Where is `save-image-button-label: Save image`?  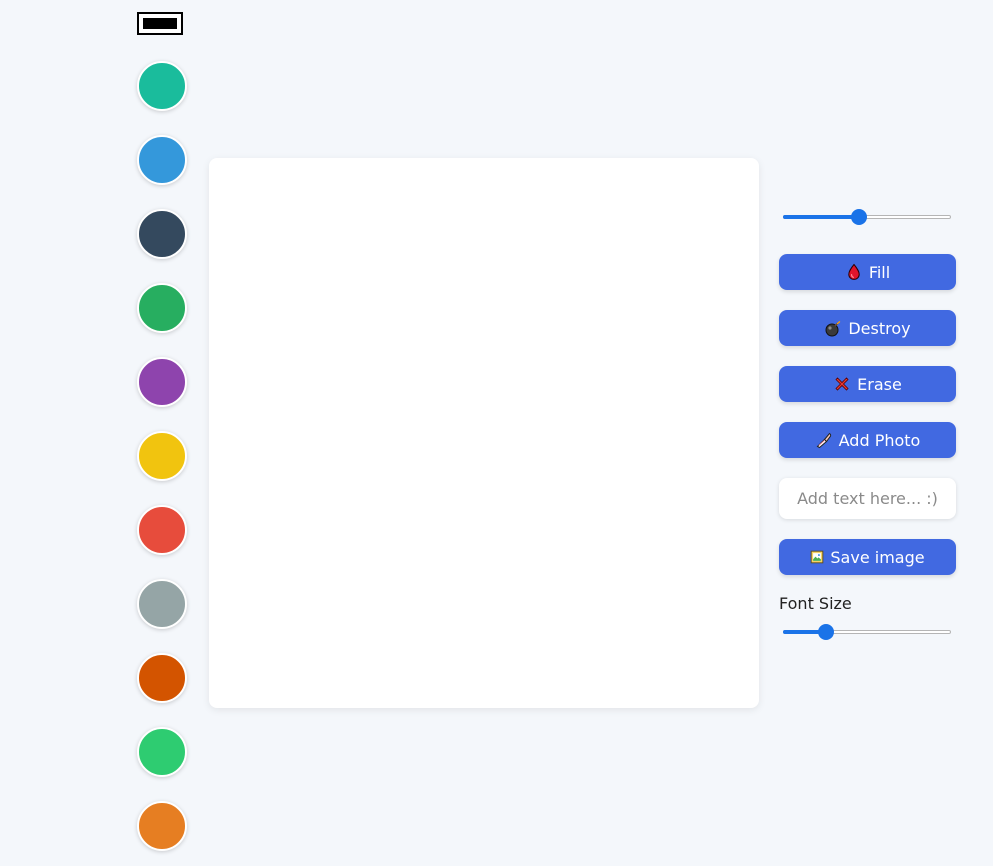
save-image-button-label: Save image is located at coordinates (877, 557).